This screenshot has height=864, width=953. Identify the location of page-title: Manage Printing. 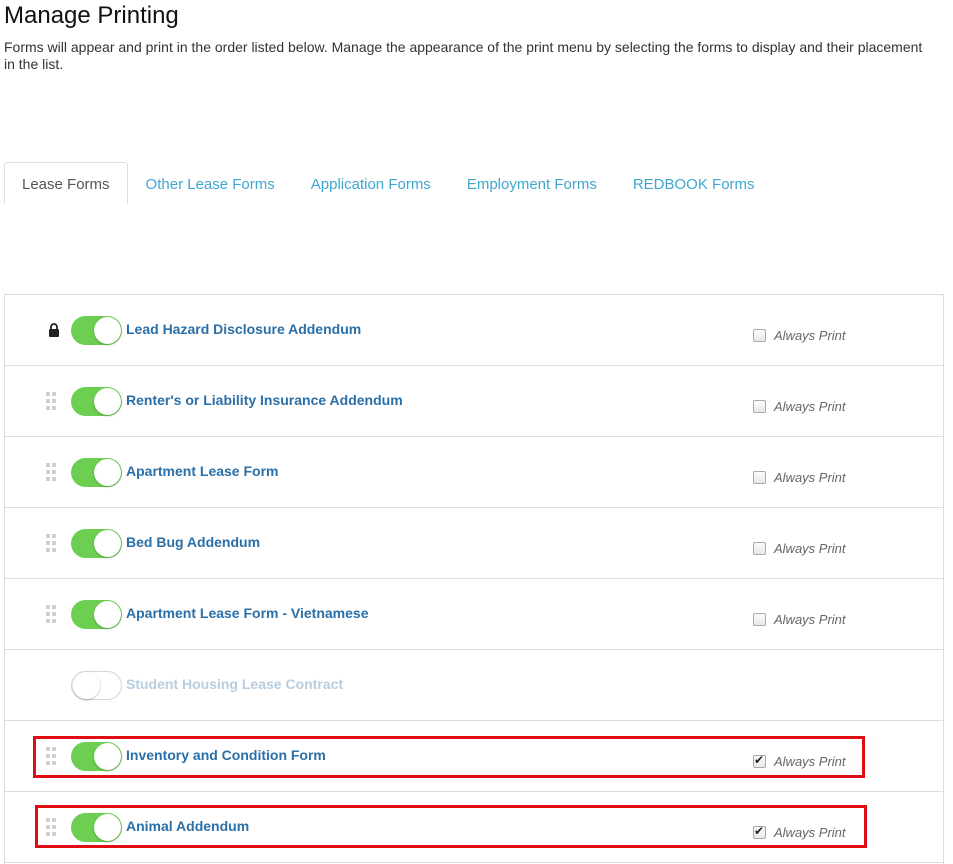
(91, 15).